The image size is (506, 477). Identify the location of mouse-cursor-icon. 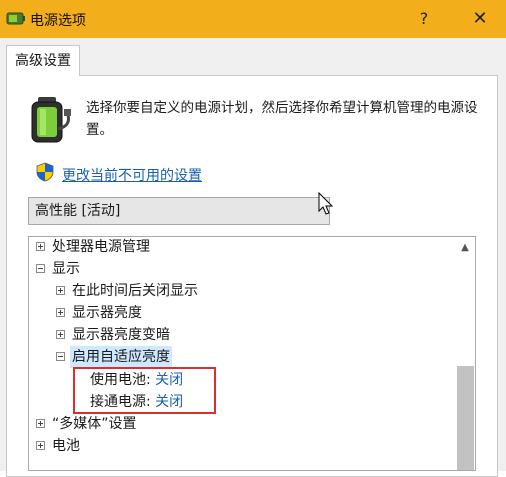
(326, 203).